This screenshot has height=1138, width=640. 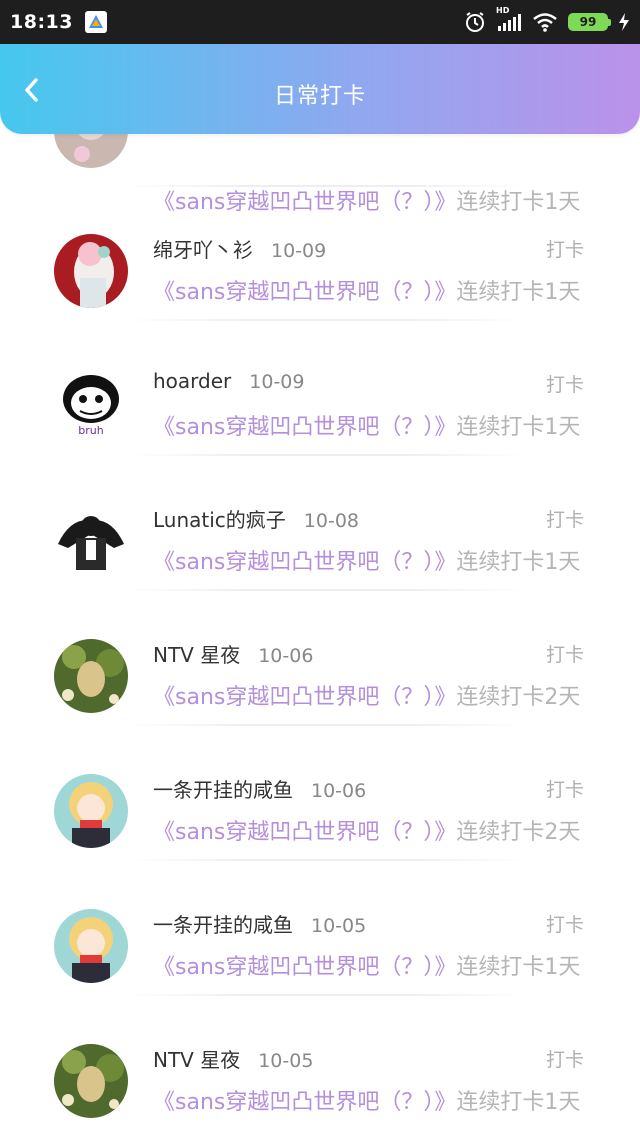 What do you see at coordinates (41, 22) in the screenshot?
I see `status-time: 18:13` at bounding box center [41, 22].